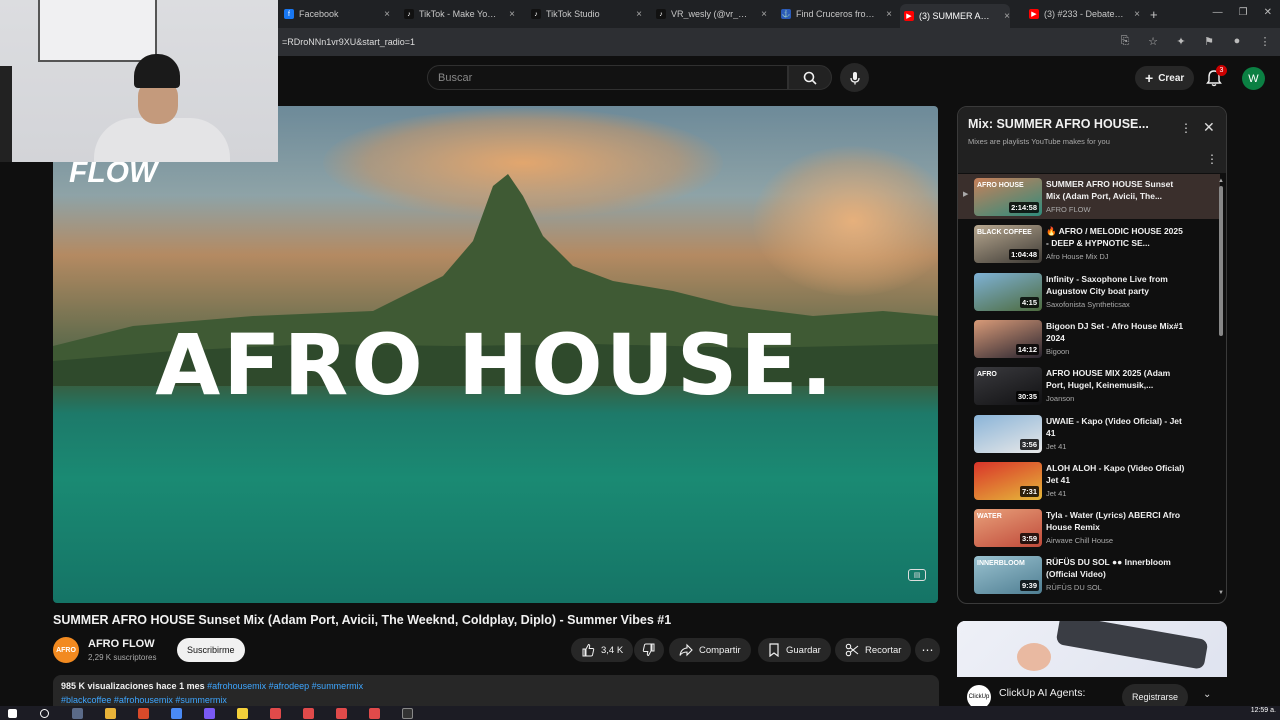 Image resolution: width=1280 pixels, height=720 pixels. What do you see at coordinates (1154, 14) in the screenshot?
I see `new-tab-button: +` at bounding box center [1154, 14].